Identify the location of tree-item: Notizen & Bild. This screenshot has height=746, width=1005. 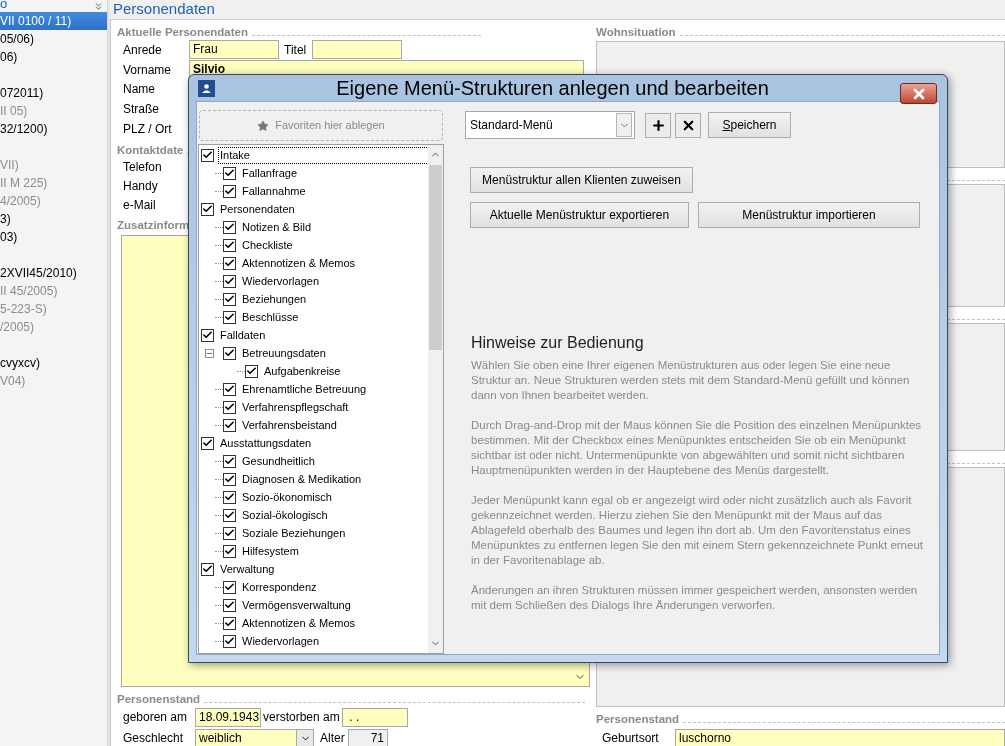
(277, 227).